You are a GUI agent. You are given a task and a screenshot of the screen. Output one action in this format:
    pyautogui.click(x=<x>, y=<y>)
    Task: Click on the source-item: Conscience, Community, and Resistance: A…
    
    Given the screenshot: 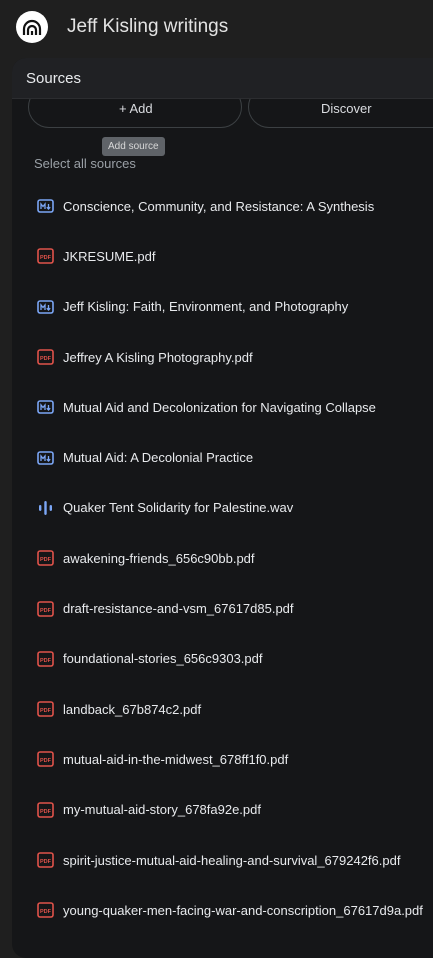 What is the action you would take?
    pyautogui.click(x=222, y=206)
    